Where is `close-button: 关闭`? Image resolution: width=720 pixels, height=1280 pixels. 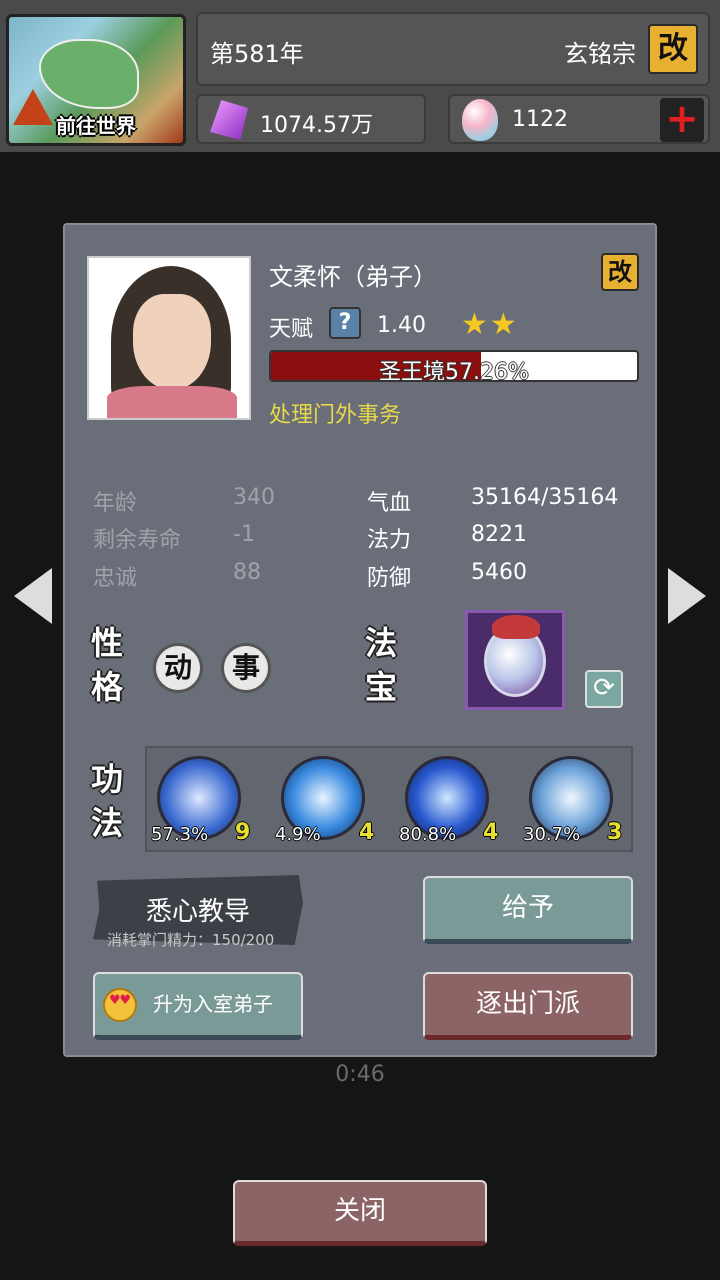 close-button: 关闭 is located at coordinates (360, 1213).